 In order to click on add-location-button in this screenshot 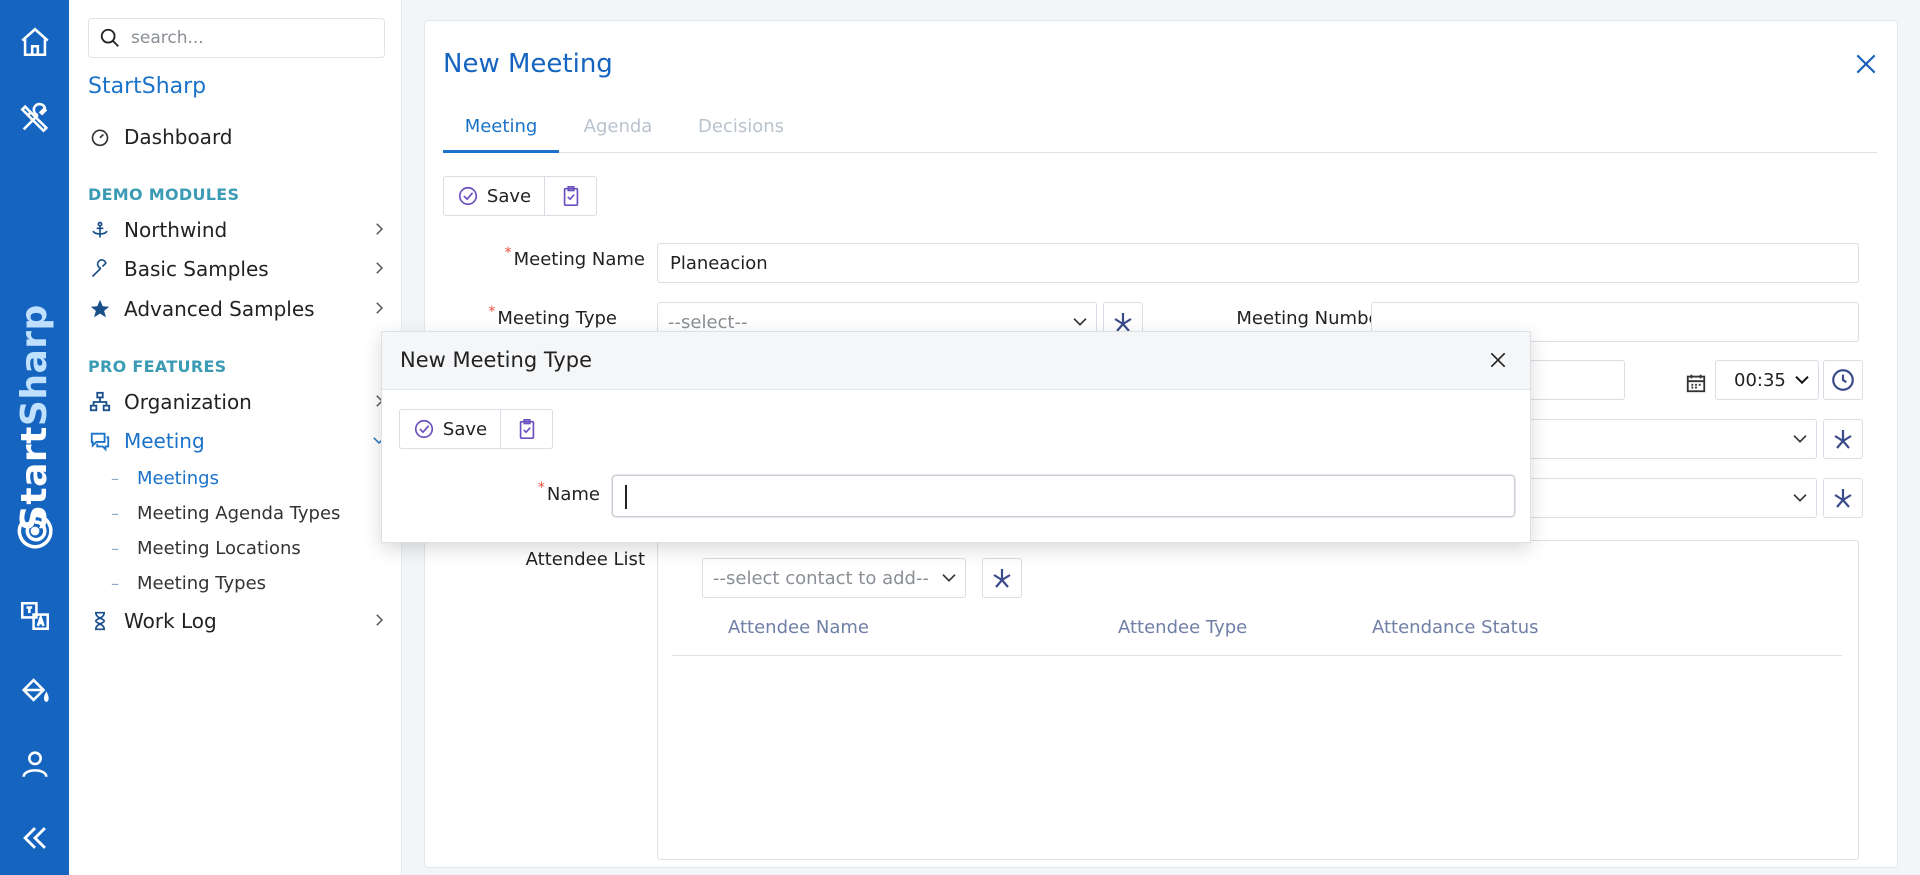, I will do `click(1843, 439)`.